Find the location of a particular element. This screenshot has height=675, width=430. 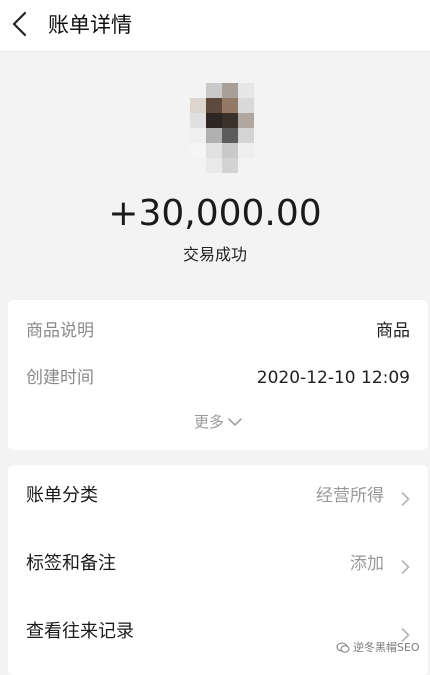

item-value: 经营所得 is located at coordinates (350, 496).